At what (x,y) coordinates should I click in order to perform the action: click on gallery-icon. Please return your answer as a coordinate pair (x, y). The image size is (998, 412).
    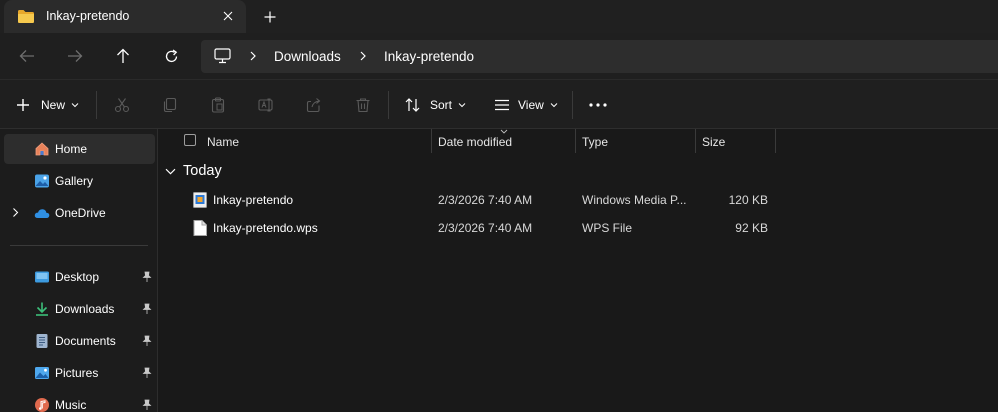
    Looking at the image, I should click on (42, 181).